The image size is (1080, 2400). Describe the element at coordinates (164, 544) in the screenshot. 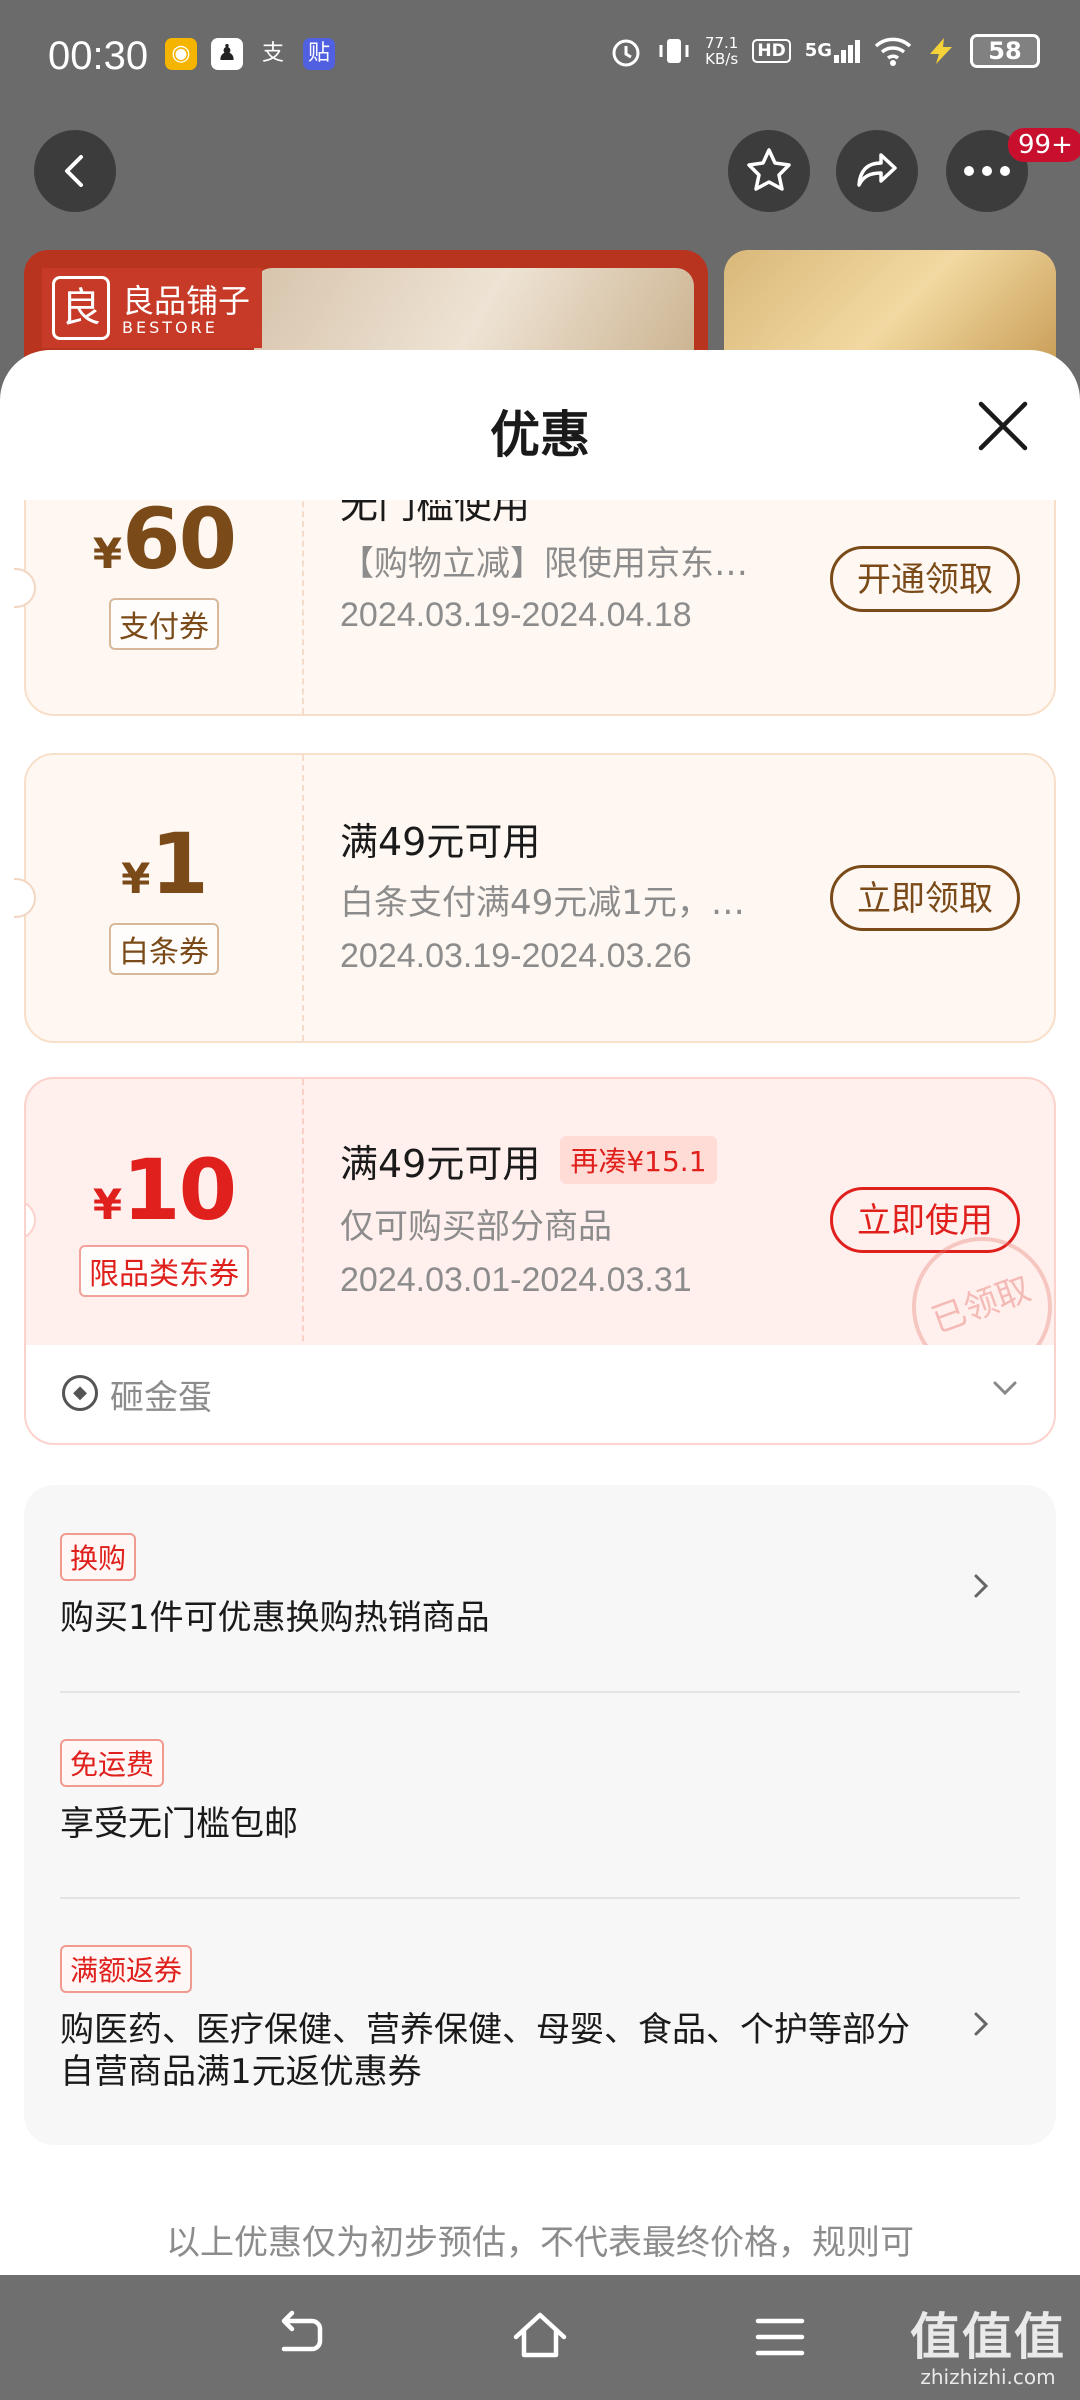

I see `coupon-amount: ¥60` at that location.